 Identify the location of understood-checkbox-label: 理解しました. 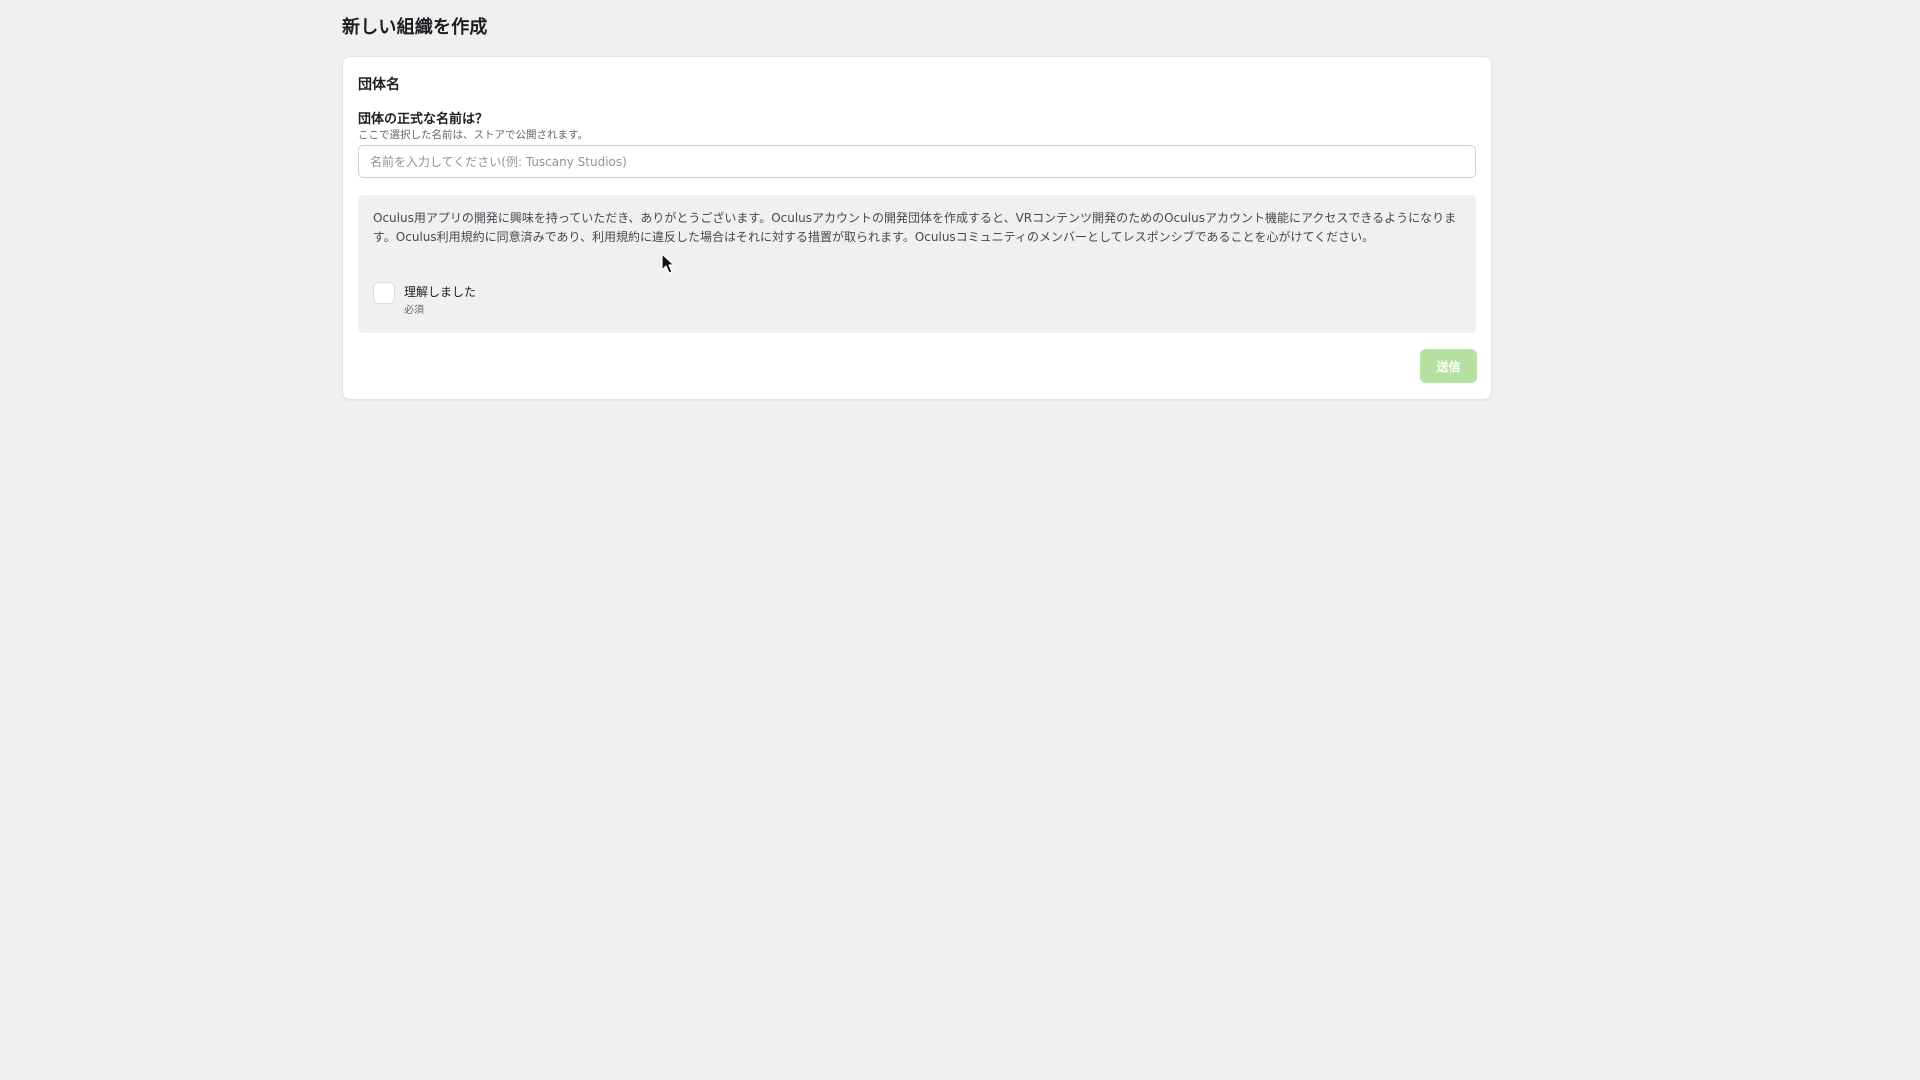
(440, 291).